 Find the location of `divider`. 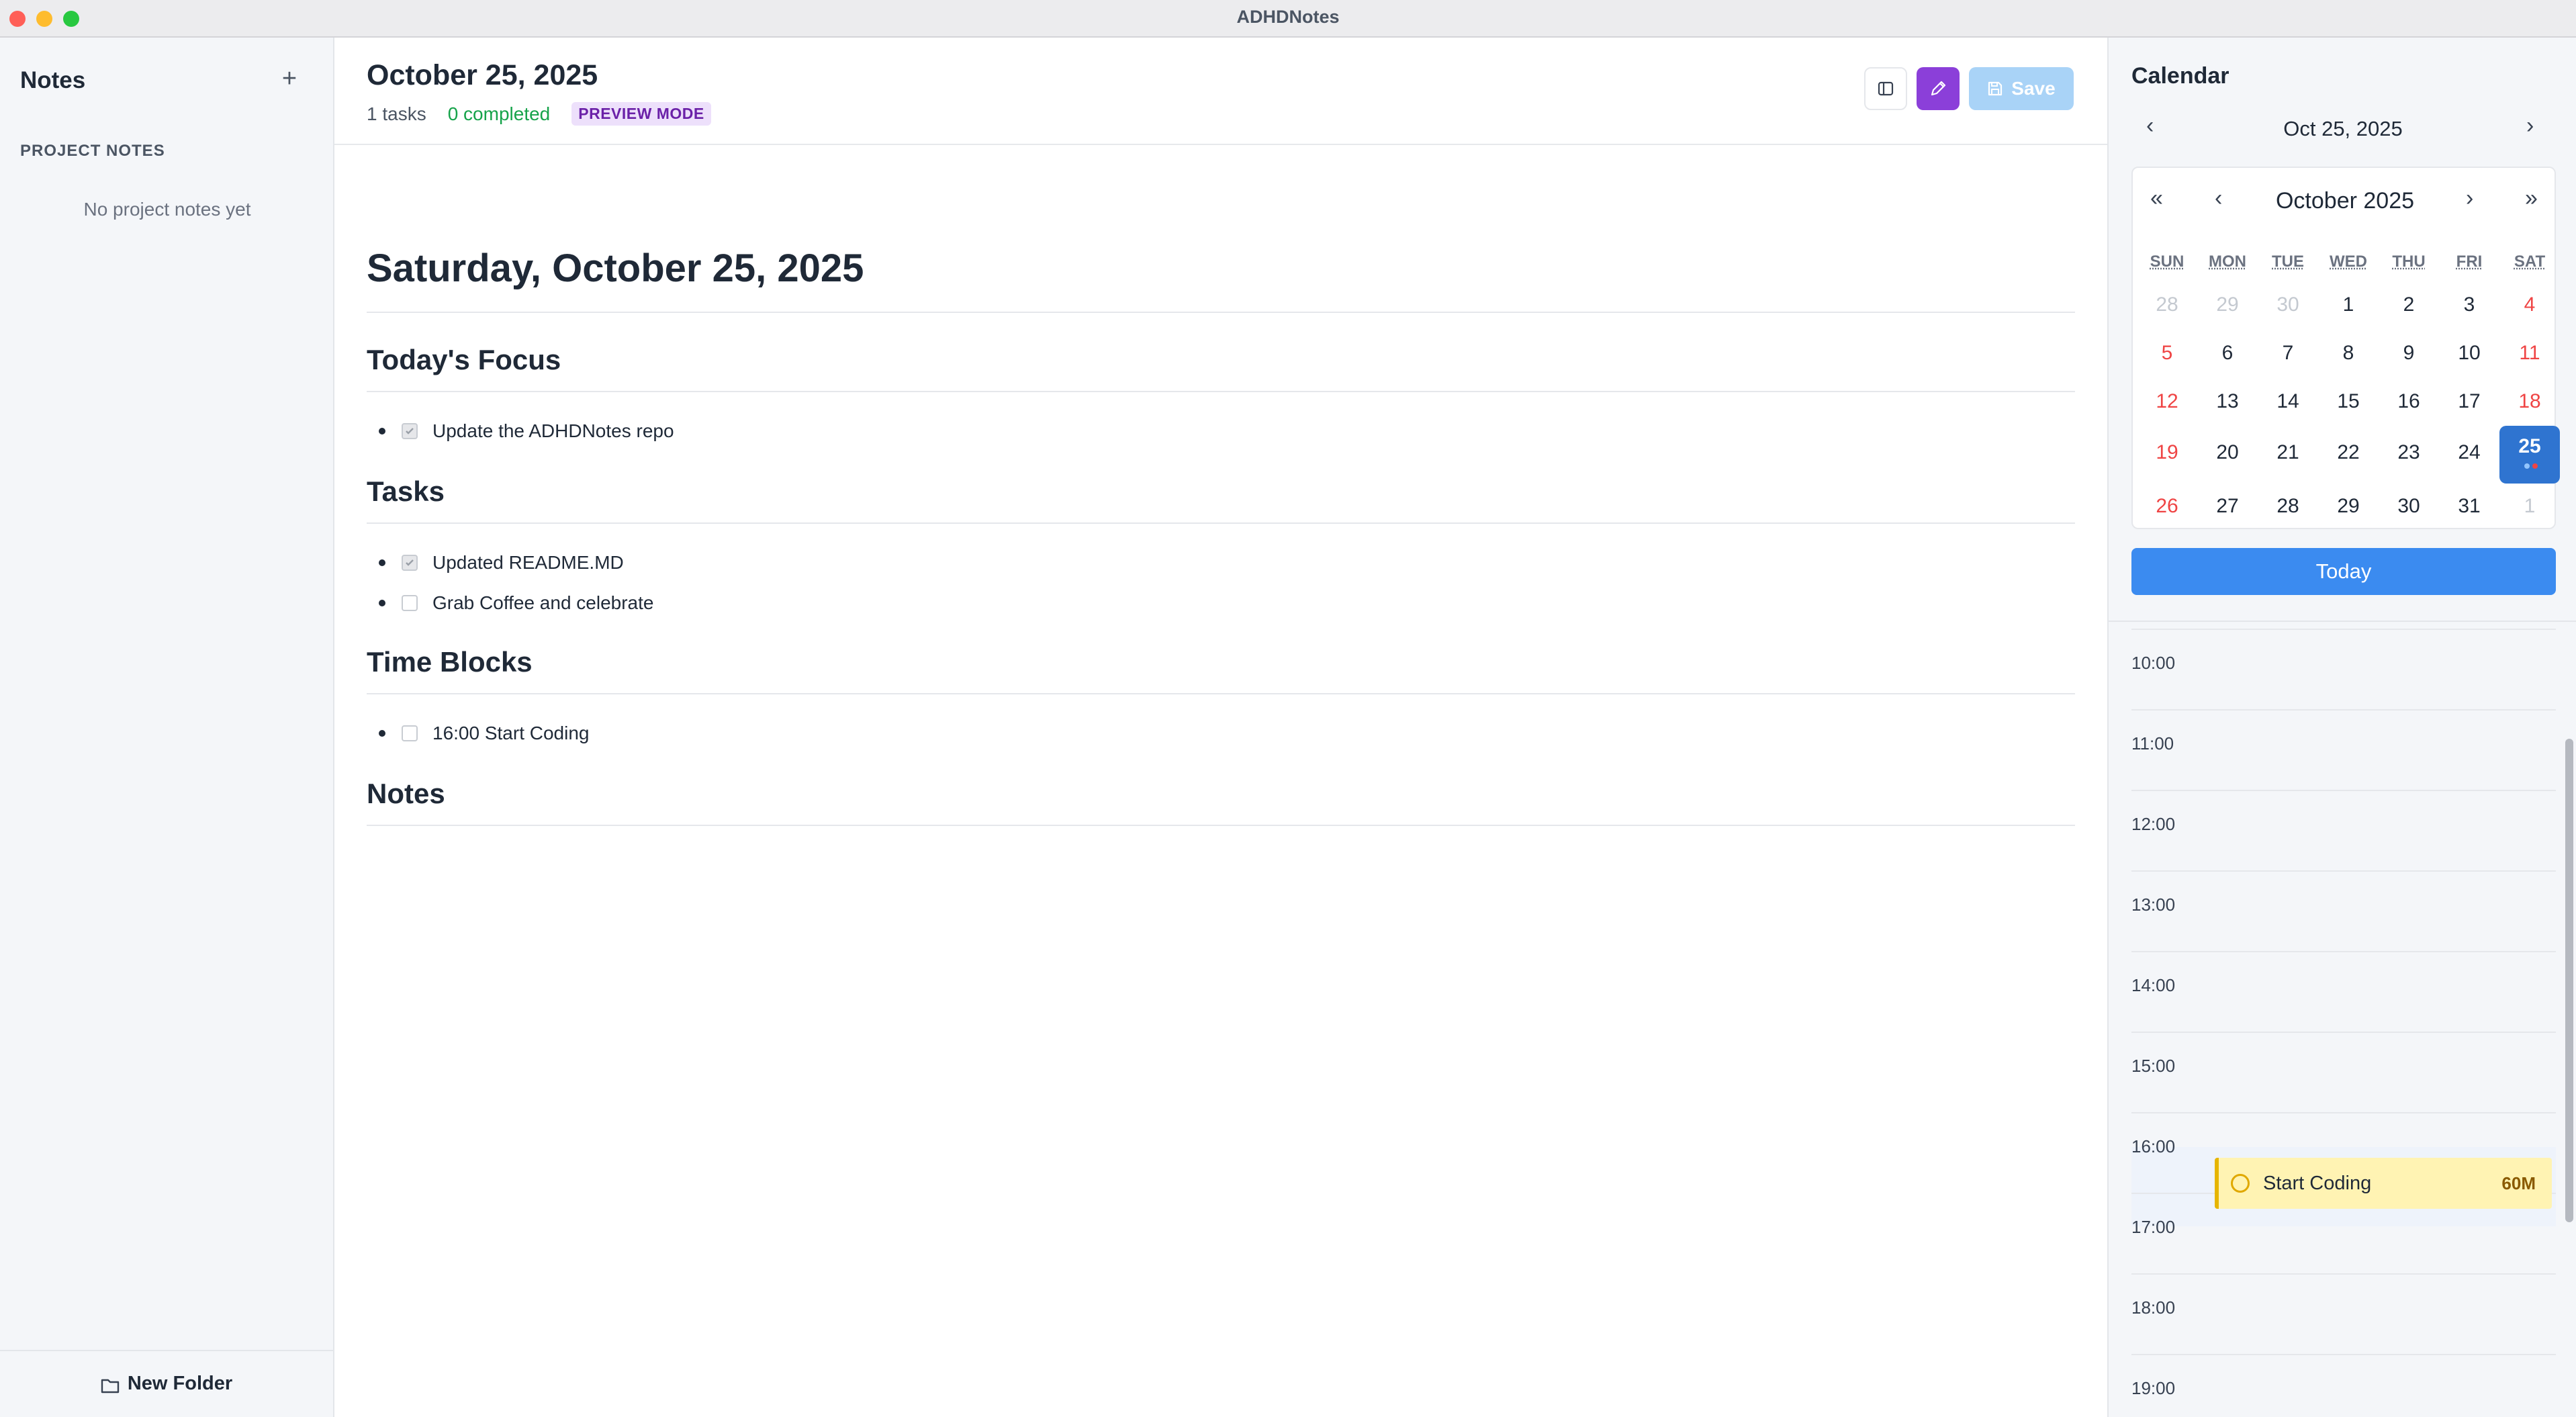

divider is located at coordinates (1221, 391).